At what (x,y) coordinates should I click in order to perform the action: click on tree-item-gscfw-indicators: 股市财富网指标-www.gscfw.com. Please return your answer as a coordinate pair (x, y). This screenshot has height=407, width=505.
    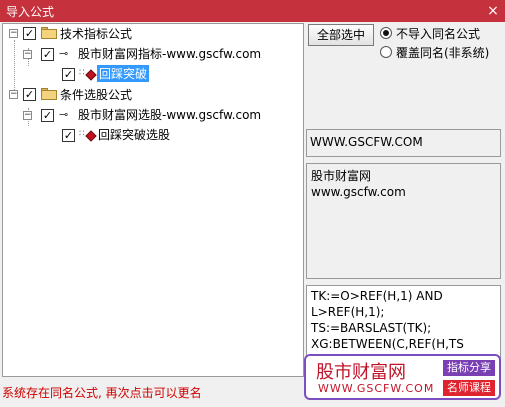
    Looking at the image, I should click on (169, 53).